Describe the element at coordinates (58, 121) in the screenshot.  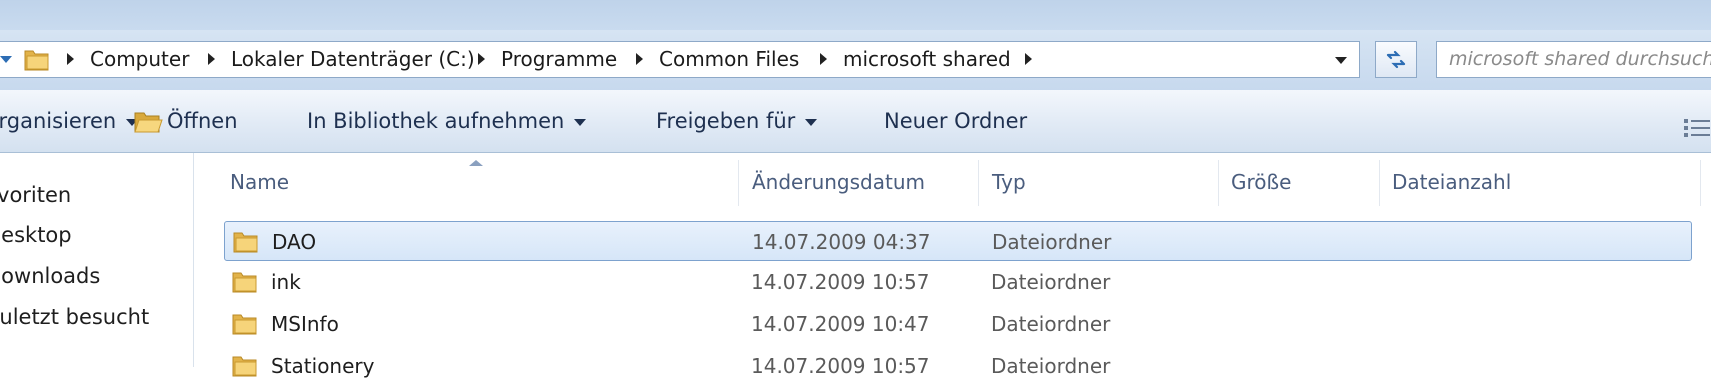
I see `organize-label: Organisieren` at that location.